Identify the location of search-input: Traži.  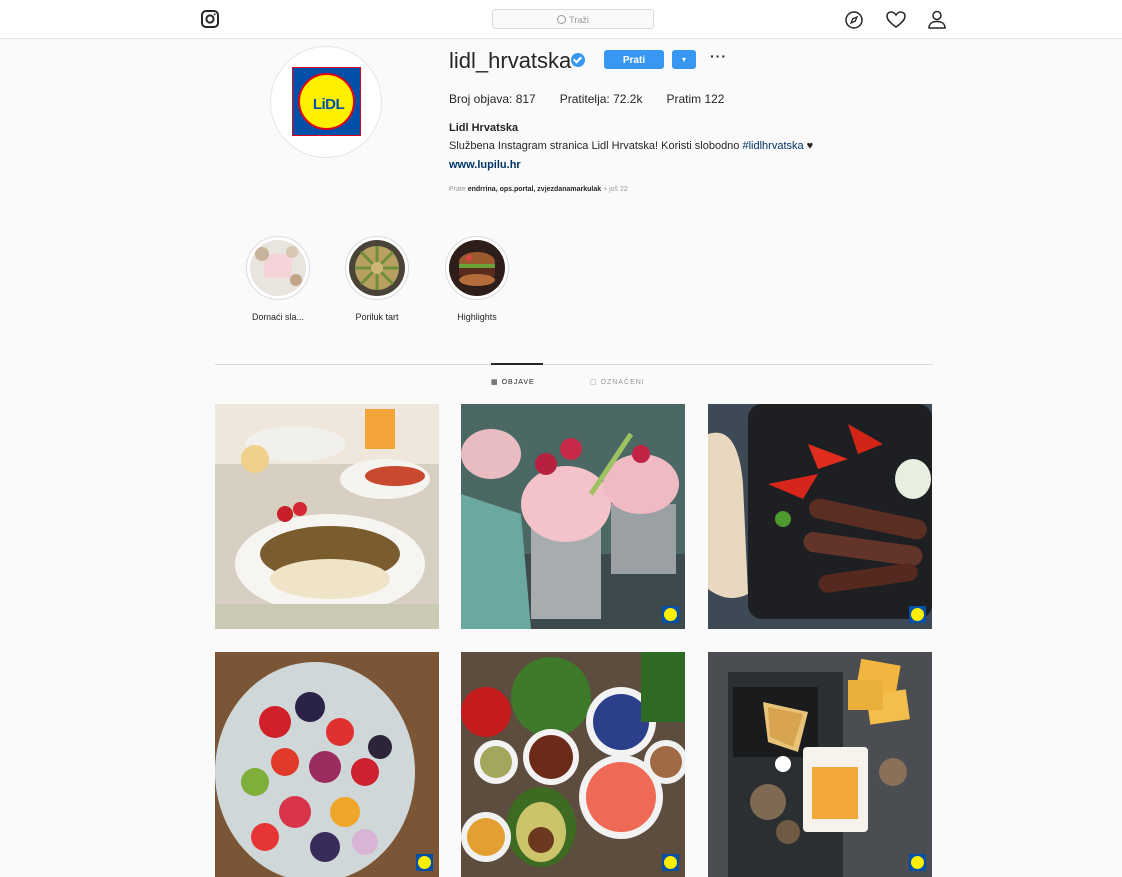
(573, 19).